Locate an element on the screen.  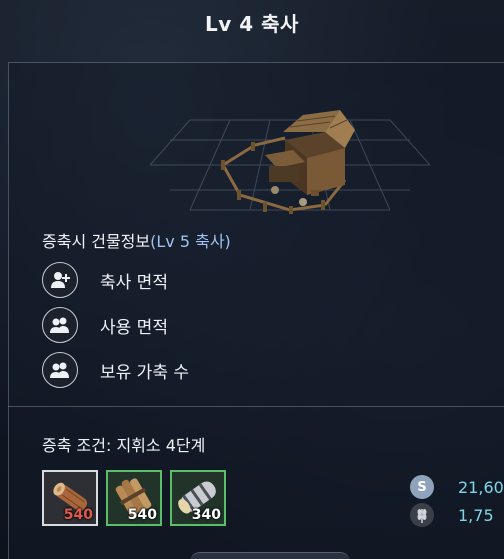
upgrade-info-title: 증축시 건물정보(Lv 5 축사) is located at coordinates (136, 240).